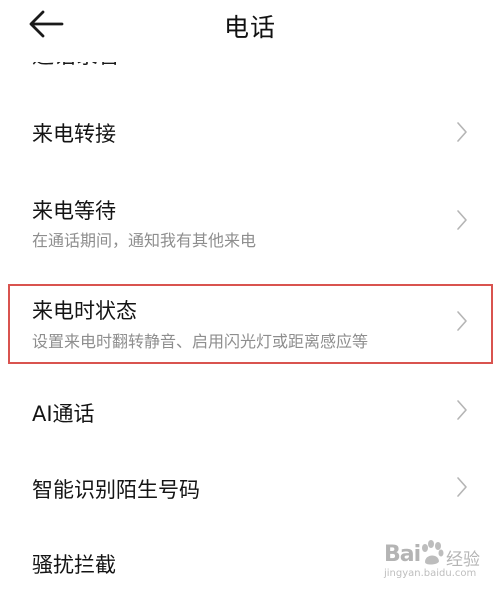 The image size is (500, 594). Describe the element at coordinates (74, 565) in the screenshot. I see `settings-item-label: 骚扰拦截` at that location.